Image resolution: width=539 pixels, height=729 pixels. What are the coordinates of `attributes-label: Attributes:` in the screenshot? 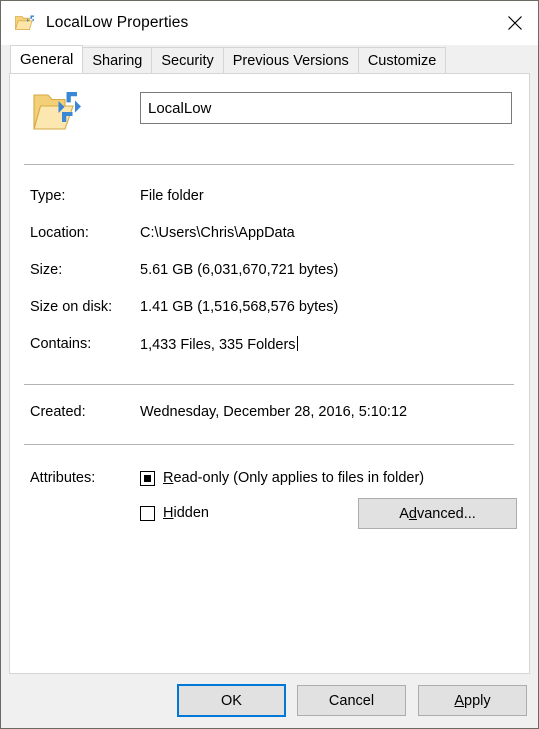 It's located at (63, 478).